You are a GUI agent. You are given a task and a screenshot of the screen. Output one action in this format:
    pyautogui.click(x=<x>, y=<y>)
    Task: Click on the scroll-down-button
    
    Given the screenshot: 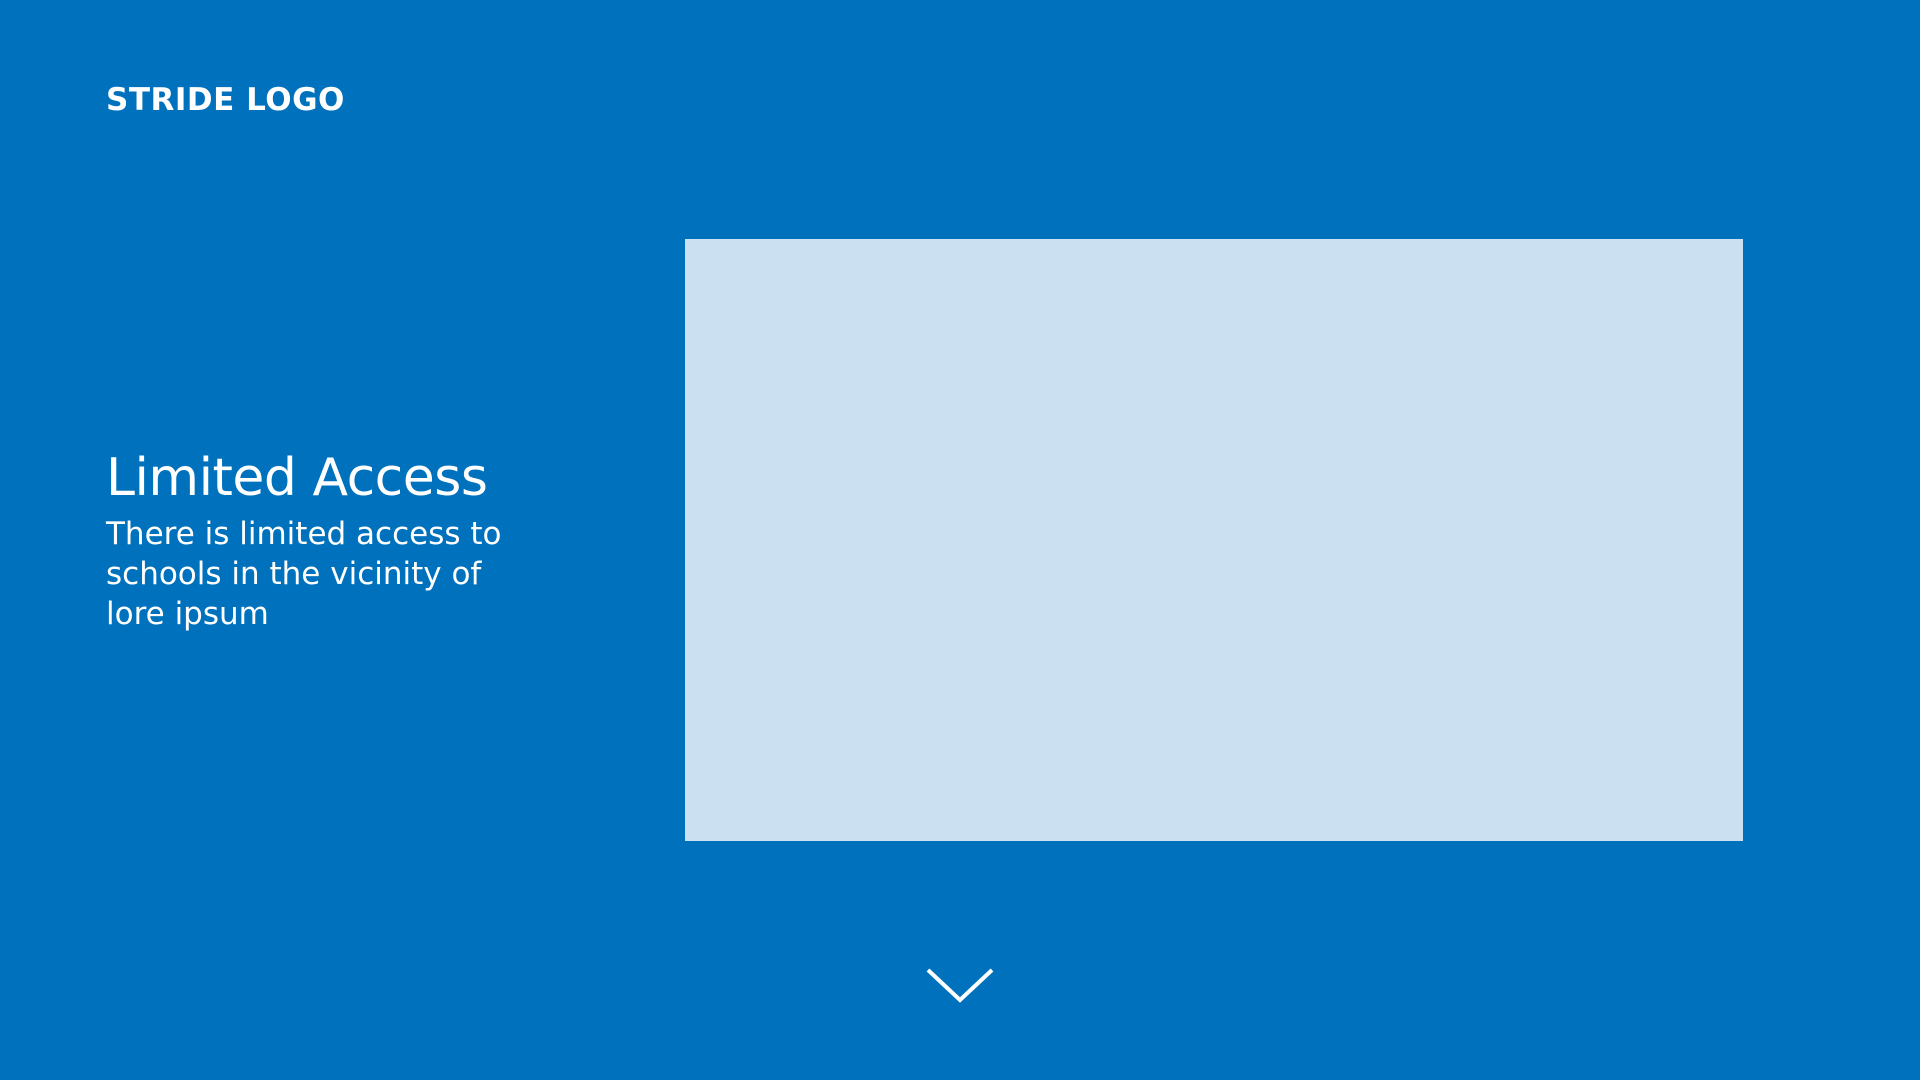 What is the action you would take?
    pyautogui.click(x=960, y=987)
    